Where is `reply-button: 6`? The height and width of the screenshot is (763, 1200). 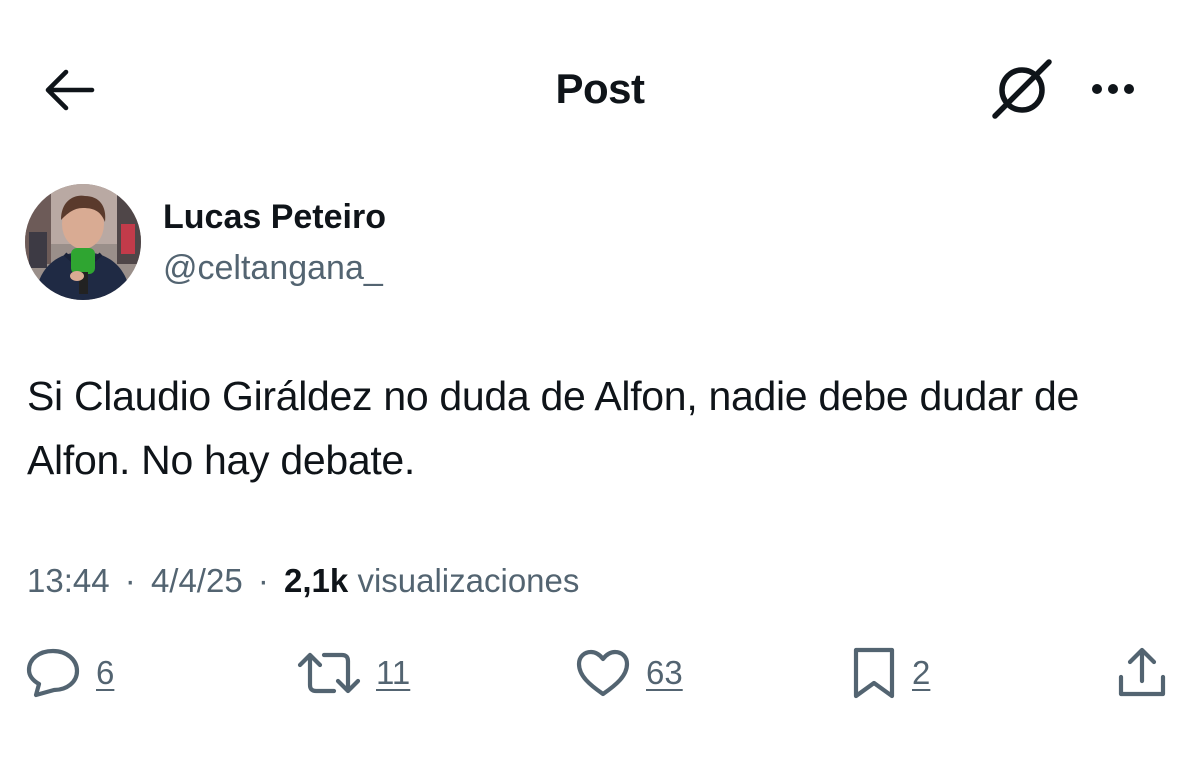
reply-button: 6 is located at coordinates (69, 673).